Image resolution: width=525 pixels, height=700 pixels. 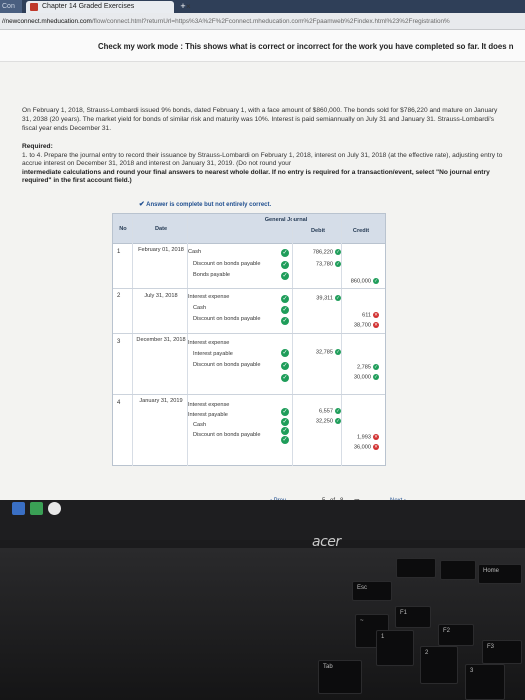 I want to click on credit-field: 860,000 ✓, so click(x=361, y=281).